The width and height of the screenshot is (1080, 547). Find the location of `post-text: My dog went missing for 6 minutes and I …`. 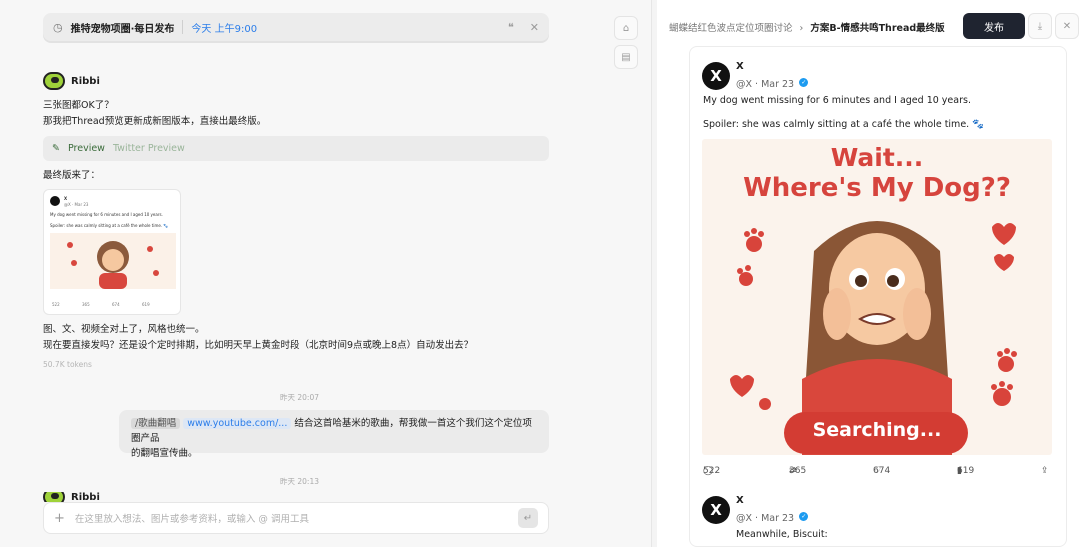

post-text: My dog went missing for 6 minutes and I … is located at coordinates (837, 100).